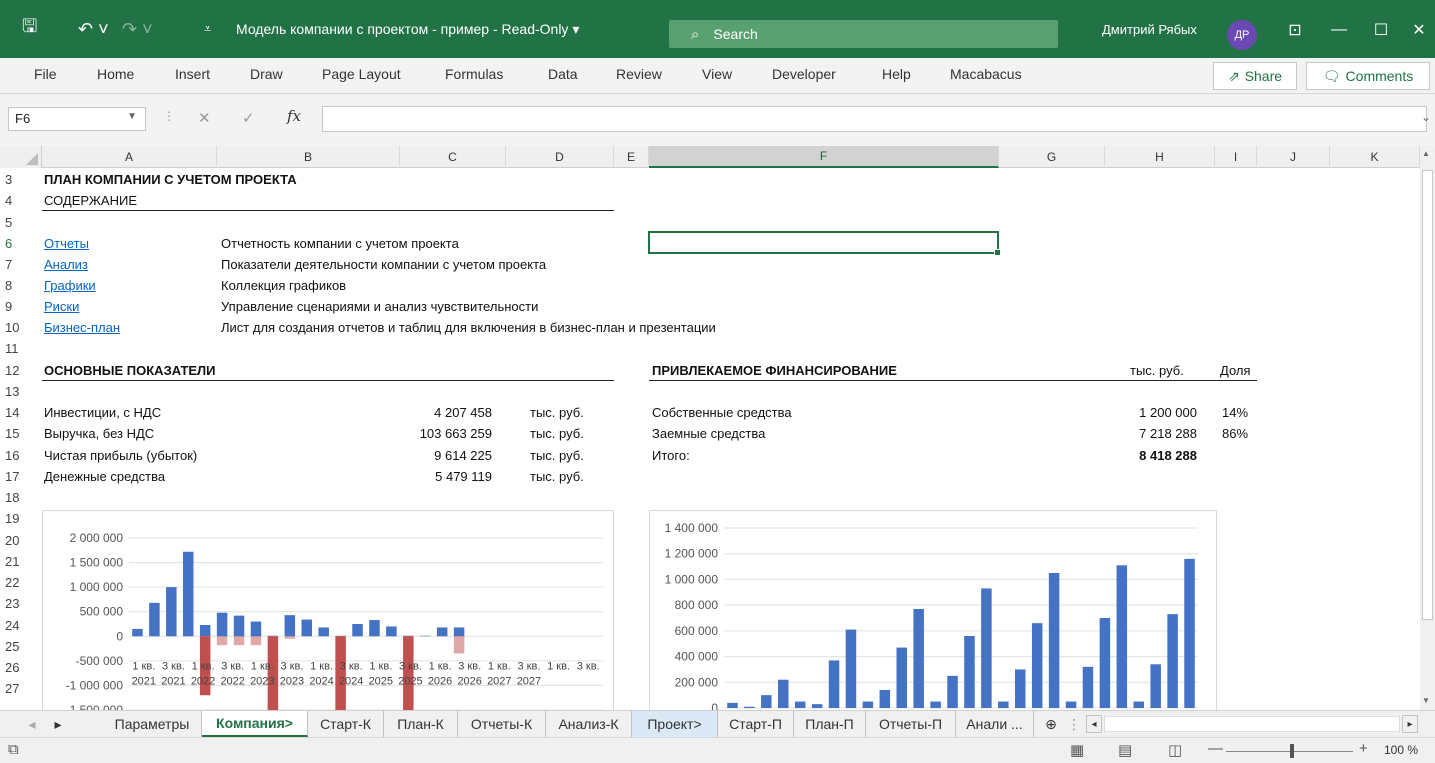 This screenshot has height=763, width=1435. I want to click on avatar: ДР, so click(1242, 35).